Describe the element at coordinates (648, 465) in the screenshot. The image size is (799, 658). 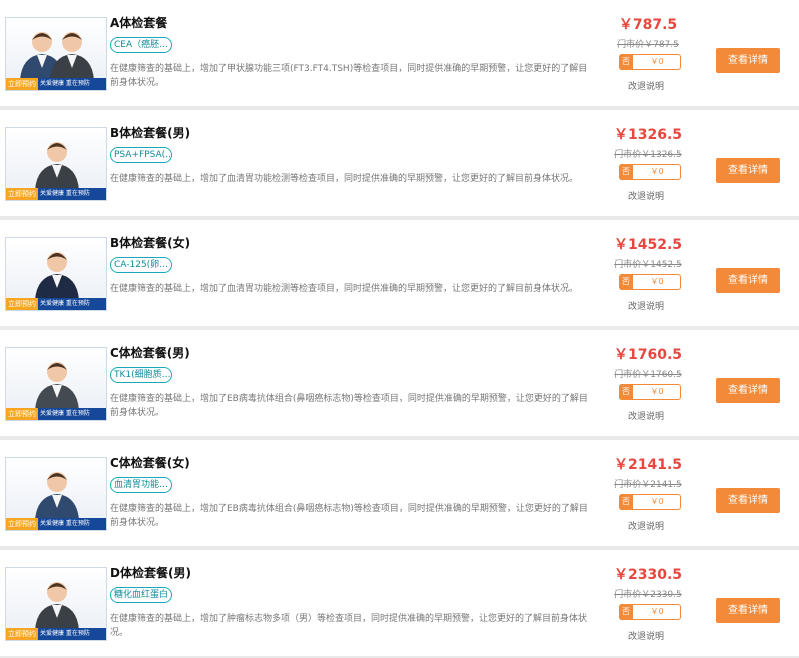
I see `package-price: ￥2141.5` at that location.